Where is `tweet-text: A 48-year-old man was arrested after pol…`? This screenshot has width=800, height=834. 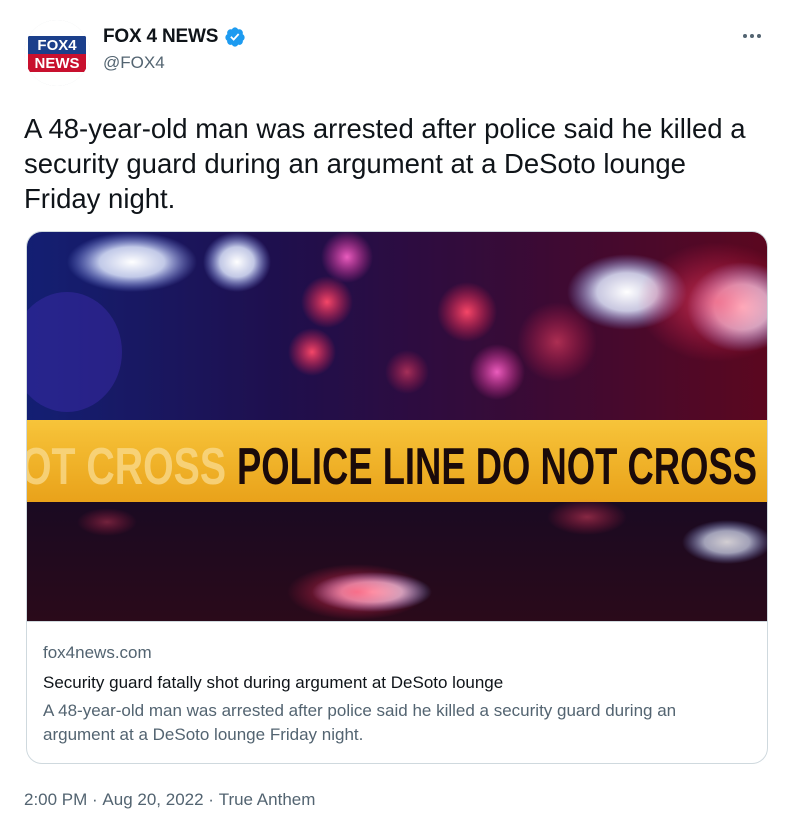 tweet-text: A 48-year-old man was arrested after pol… is located at coordinates (385, 163).